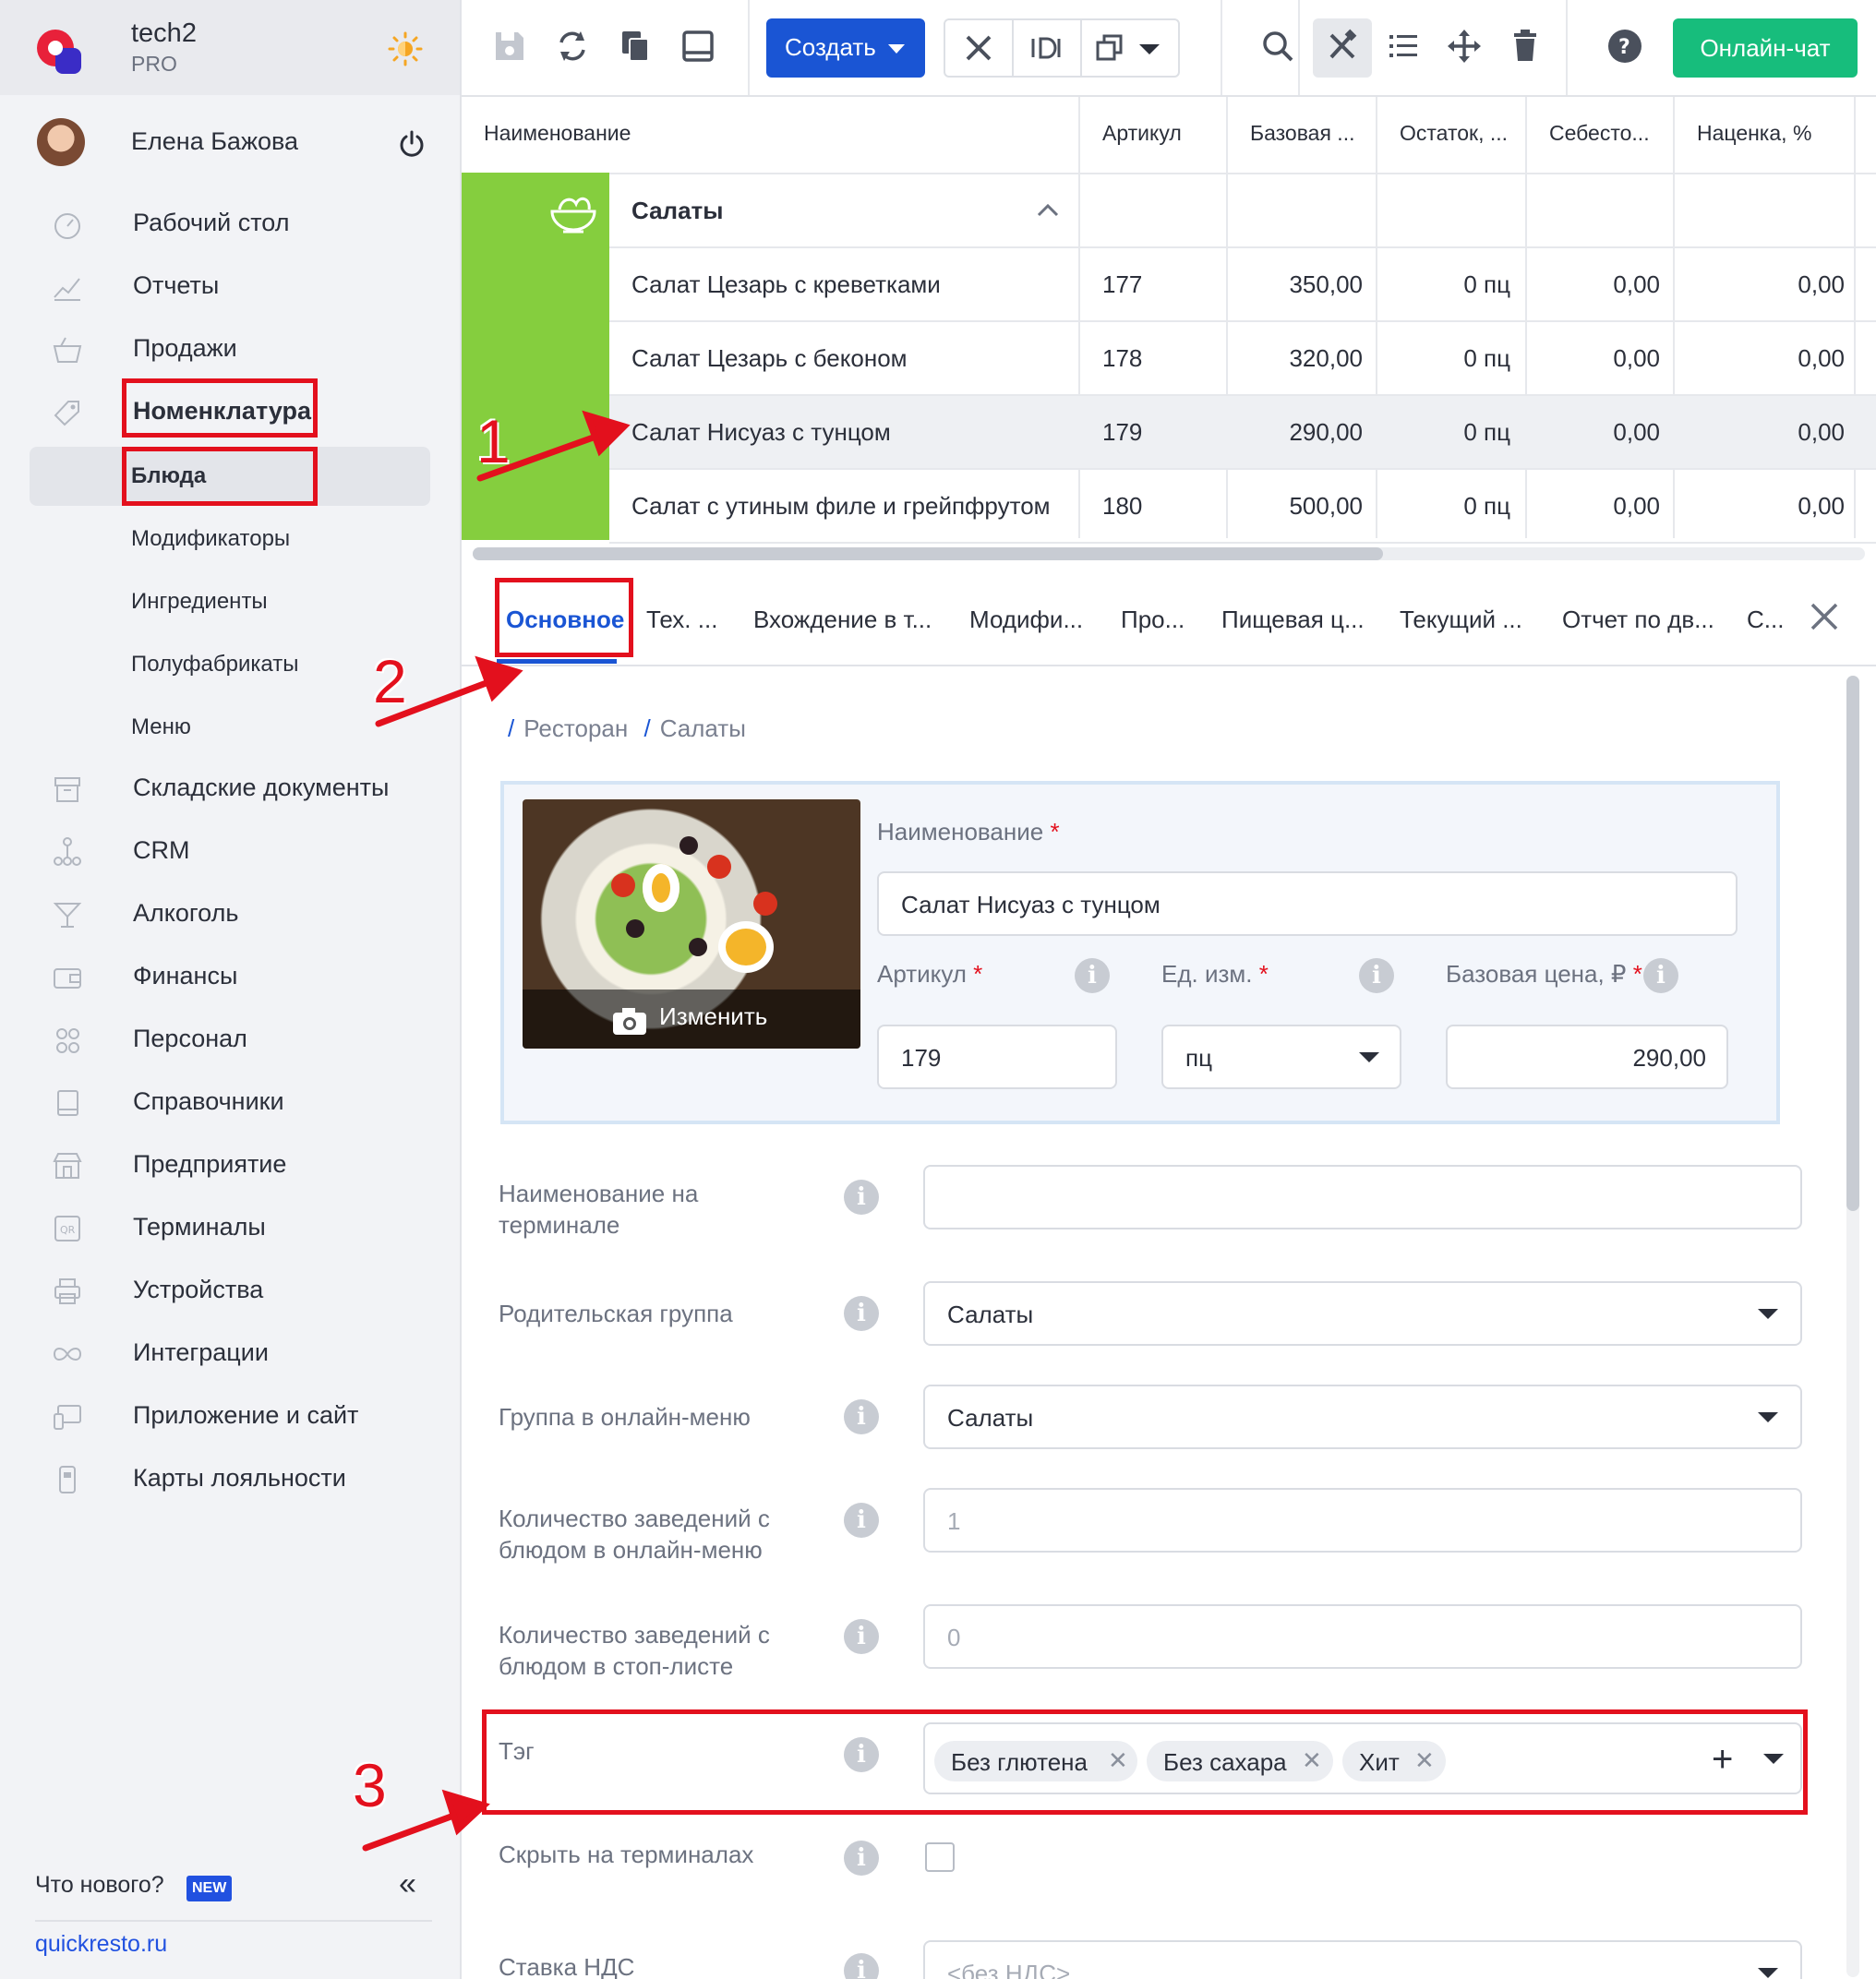  I want to click on add-tag-icon: +, so click(1722, 1759).